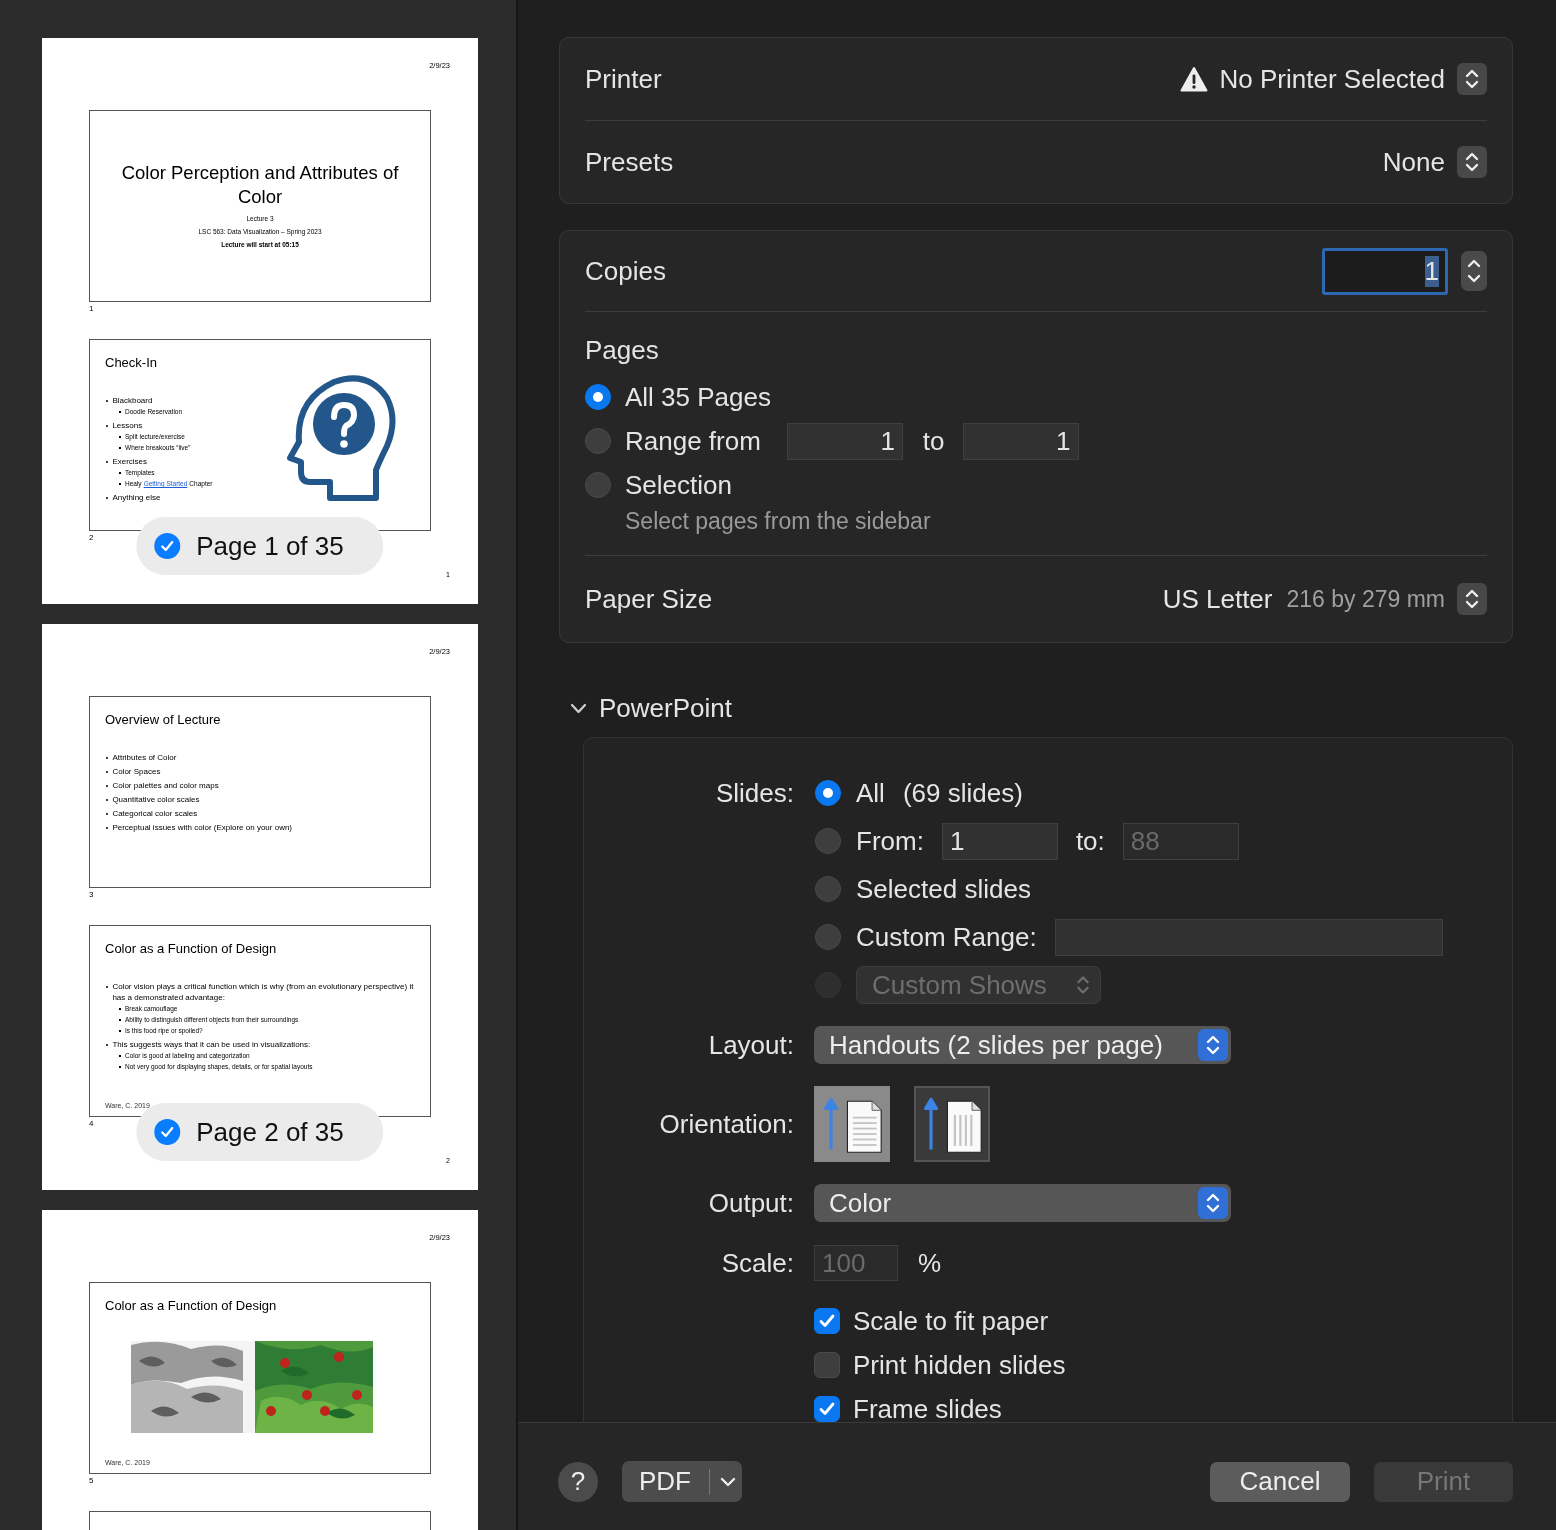  What do you see at coordinates (260, 185) in the screenshot?
I see `slide-title: Color Perception and Attributes of Color` at bounding box center [260, 185].